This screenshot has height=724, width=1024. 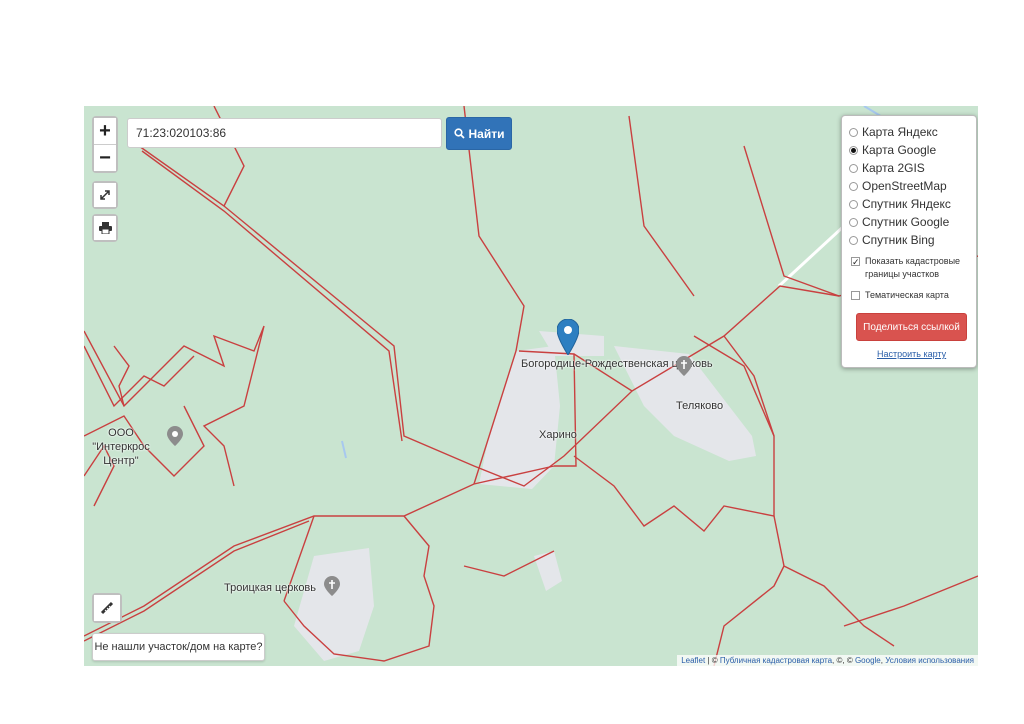 I want to click on show-cadastral-label: Показать кадастровые границы участков, so click(x=913, y=267).